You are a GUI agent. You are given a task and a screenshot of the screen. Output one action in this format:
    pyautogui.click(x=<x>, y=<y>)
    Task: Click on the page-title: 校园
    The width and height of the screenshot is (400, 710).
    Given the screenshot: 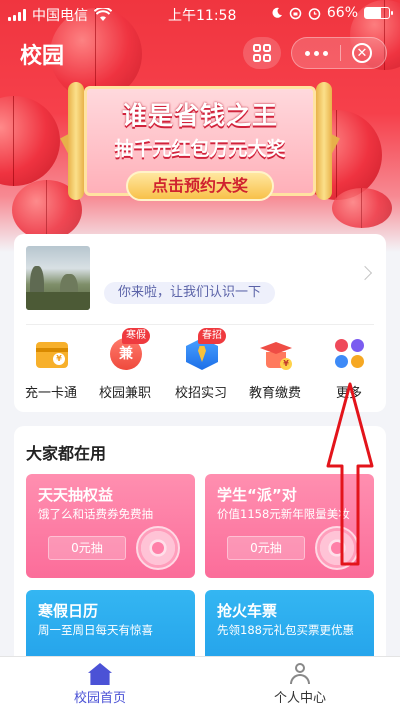 What is the action you would take?
    pyautogui.click(x=42, y=56)
    